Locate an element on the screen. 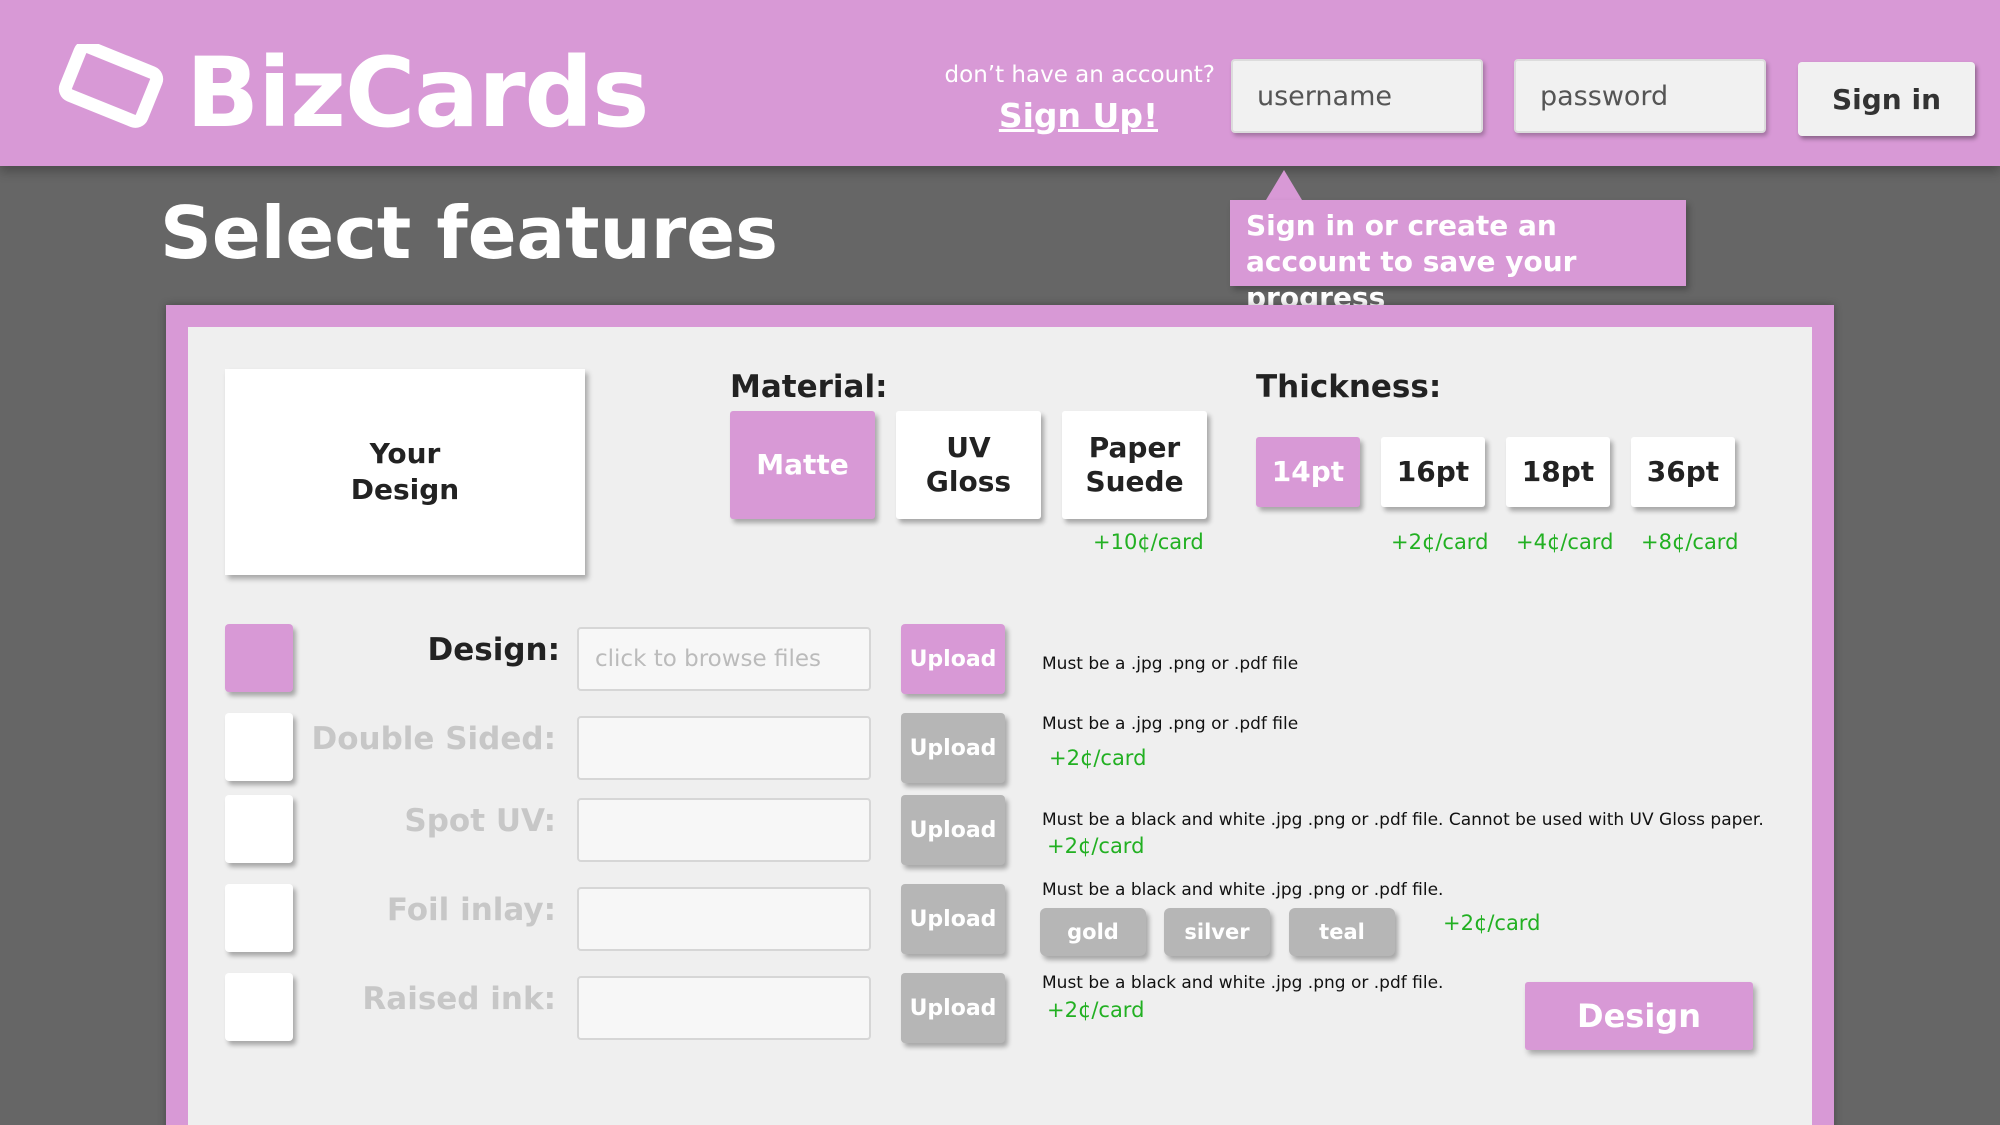 The height and width of the screenshot is (1125, 2000). foil-inlay-price: +2¢/card is located at coordinates (1492, 923).